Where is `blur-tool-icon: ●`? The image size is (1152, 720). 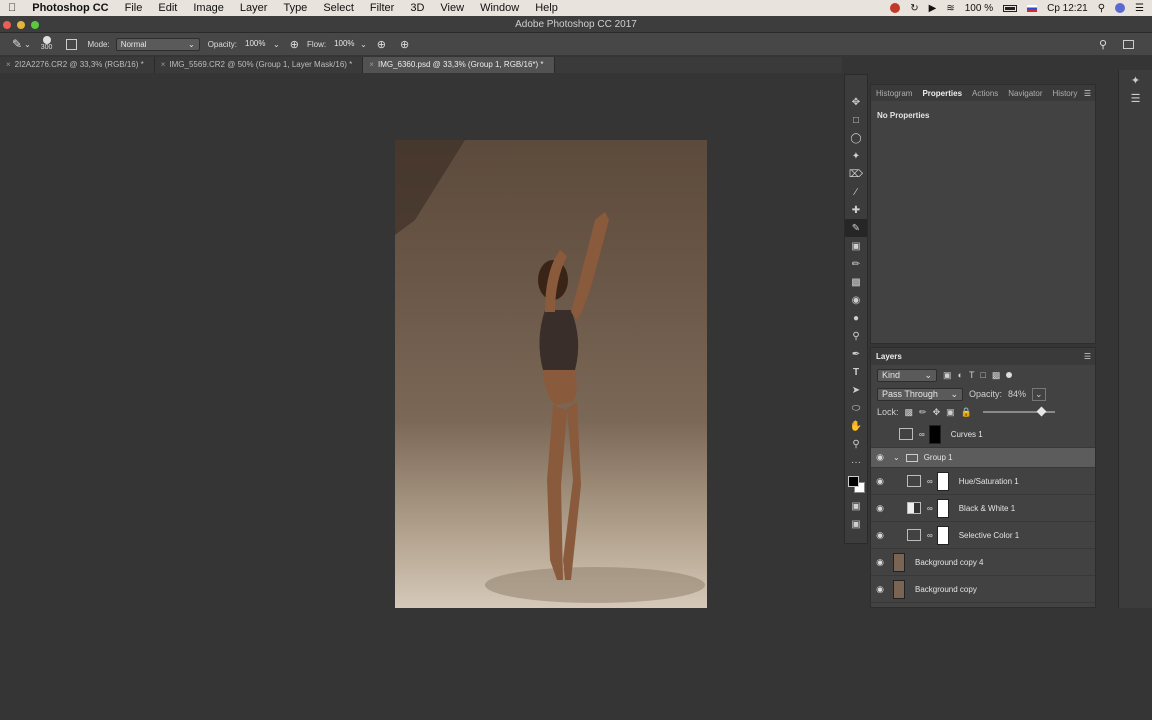
blur-tool-icon: ● is located at coordinates (856, 318).